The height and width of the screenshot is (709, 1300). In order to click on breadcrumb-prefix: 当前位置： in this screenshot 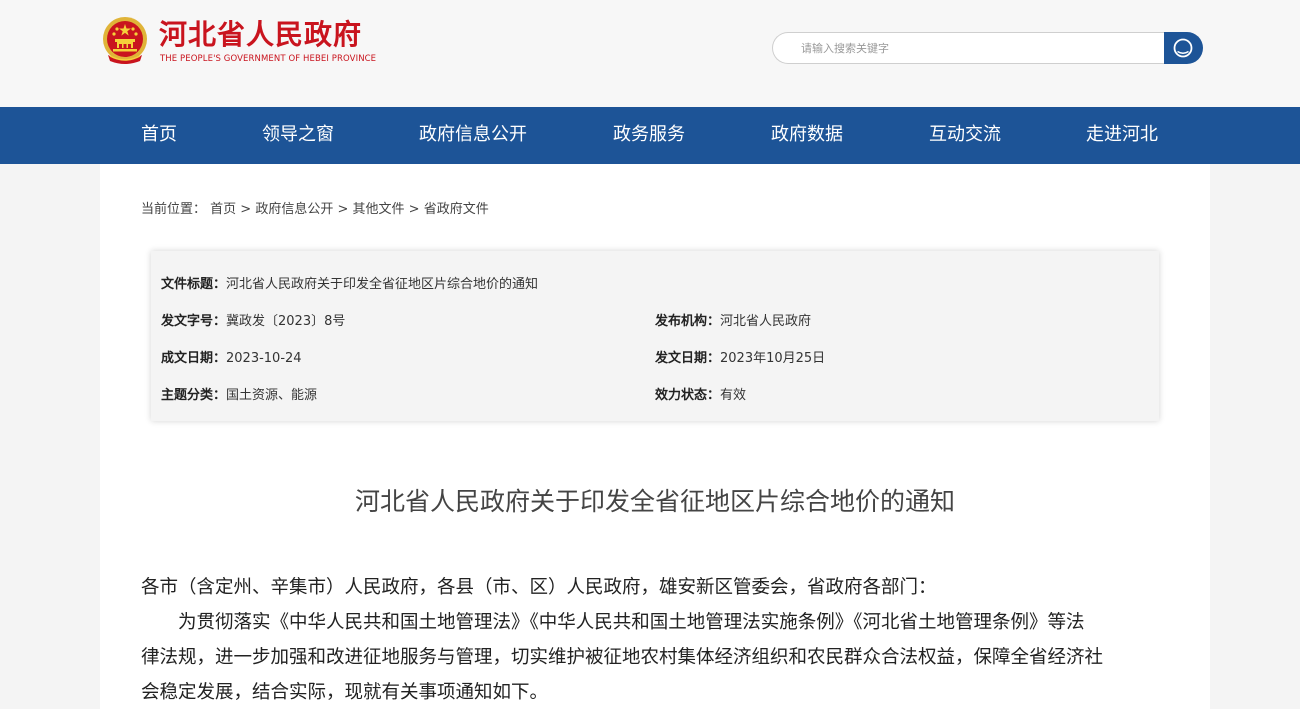, I will do `click(174, 209)`.